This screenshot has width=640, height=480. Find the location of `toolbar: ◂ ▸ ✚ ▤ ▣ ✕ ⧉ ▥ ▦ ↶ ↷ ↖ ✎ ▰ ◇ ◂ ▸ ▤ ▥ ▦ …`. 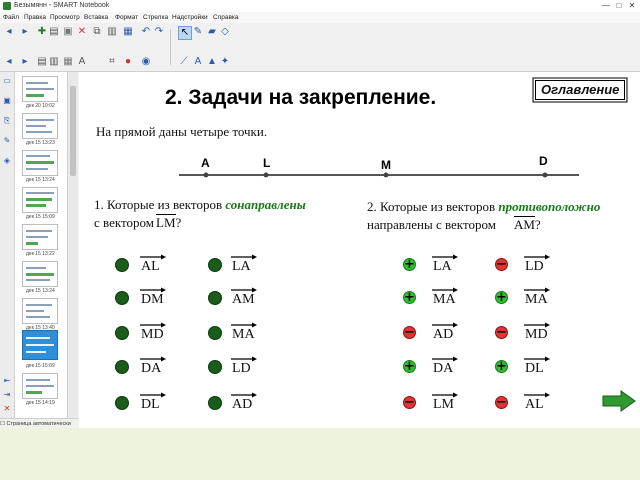

toolbar: ◂ ▸ ✚ ▤ ▣ ✕ ⧉ ▥ ▦ ↶ ↷ ↖ ✎ ▰ ◇ ◂ ▸ ▤ ▥ ▦ … is located at coordinates (320, 47).